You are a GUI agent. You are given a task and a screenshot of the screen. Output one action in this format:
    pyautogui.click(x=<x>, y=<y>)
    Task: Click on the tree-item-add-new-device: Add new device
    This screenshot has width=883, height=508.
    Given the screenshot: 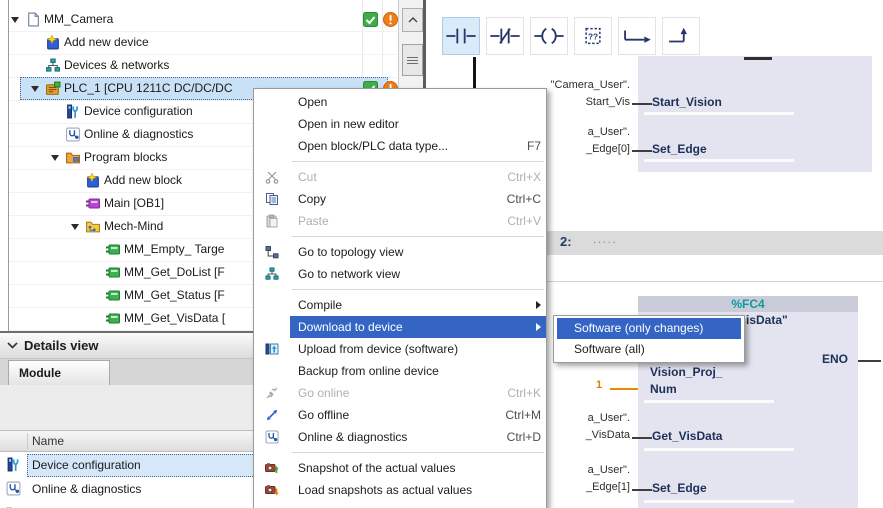 What is the action you would take?
    pyautogui.click(x=203, y=43)
    